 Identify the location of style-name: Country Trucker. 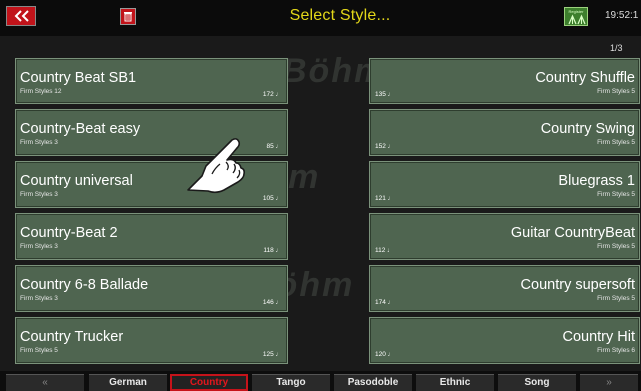
(72, 337).